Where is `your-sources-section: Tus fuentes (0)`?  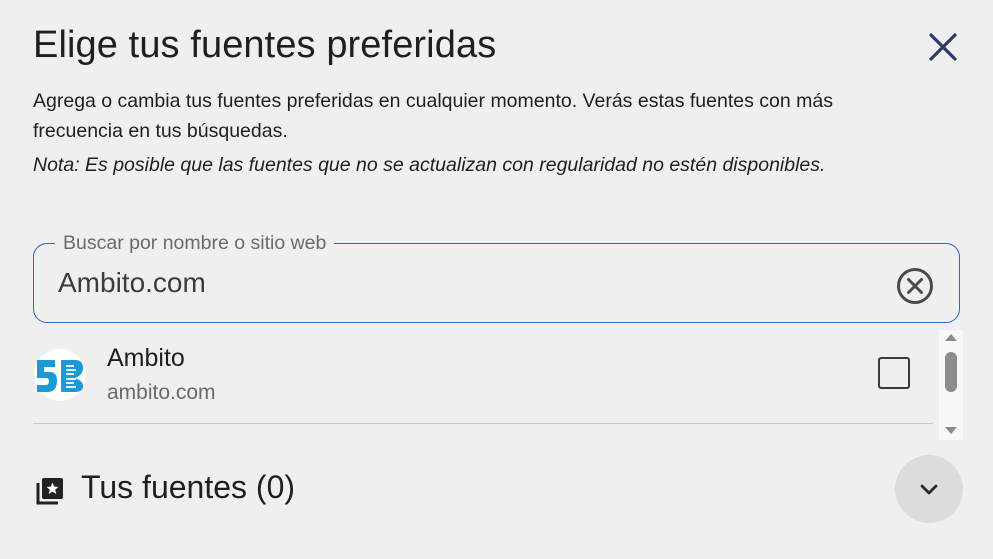
your-sources-section: Tus fuentes (0) is located at coordinates (498, 489).